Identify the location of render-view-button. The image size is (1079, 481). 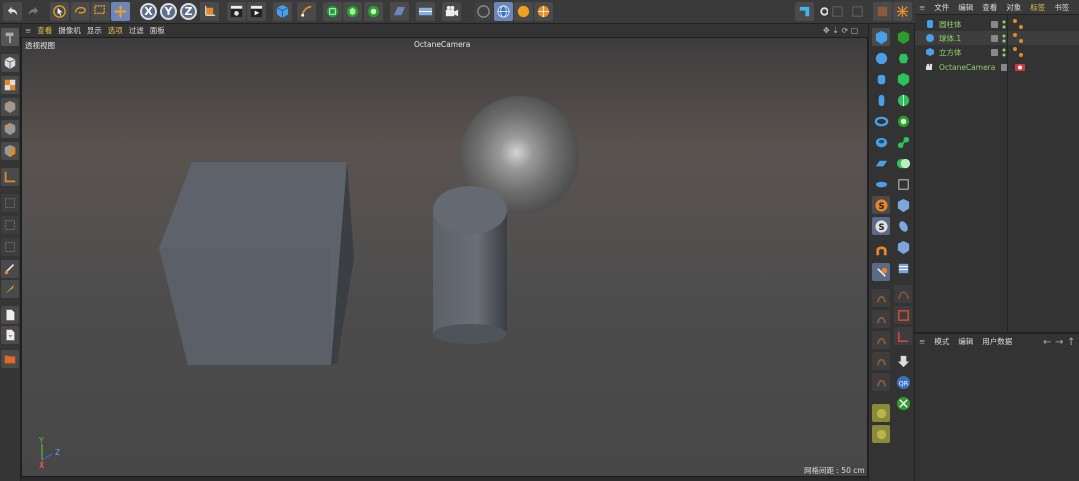
(236, 11).